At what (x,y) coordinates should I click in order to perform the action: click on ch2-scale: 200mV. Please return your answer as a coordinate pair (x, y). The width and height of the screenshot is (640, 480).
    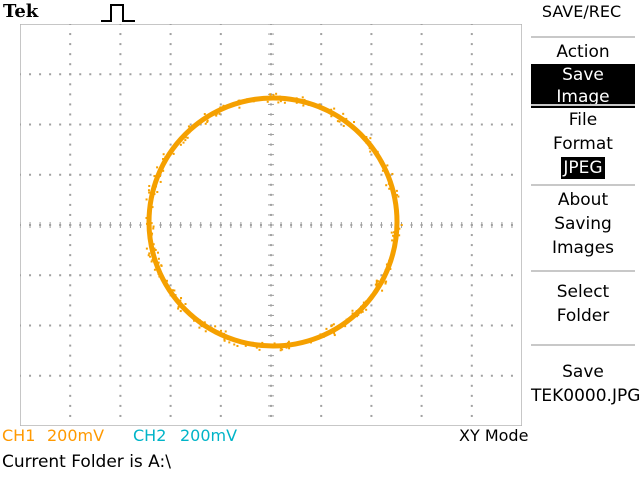
    Looking at the image, I should click on (209, 435).